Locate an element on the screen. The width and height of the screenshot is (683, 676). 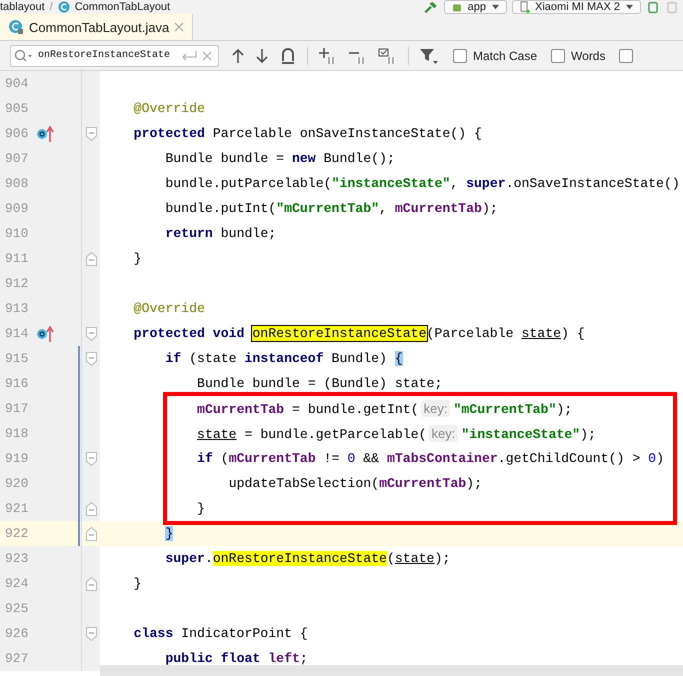
code-line: state = bundle.getParcelable( key: "instanceState"); is located at coordinates (396, 434).